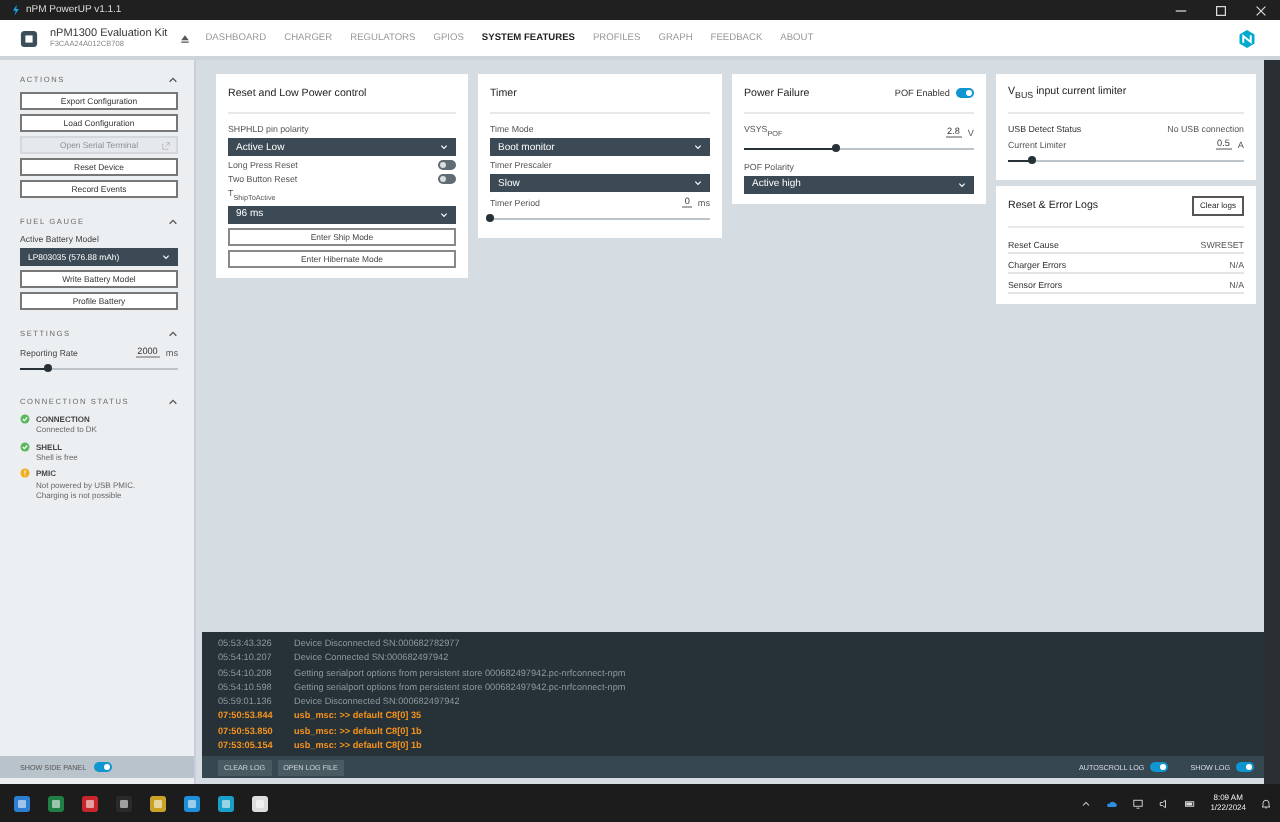  What do you see at coordinates (1247, 38) in the screenshot?
I see `logo-icon` at bounding box center [1247, 38].